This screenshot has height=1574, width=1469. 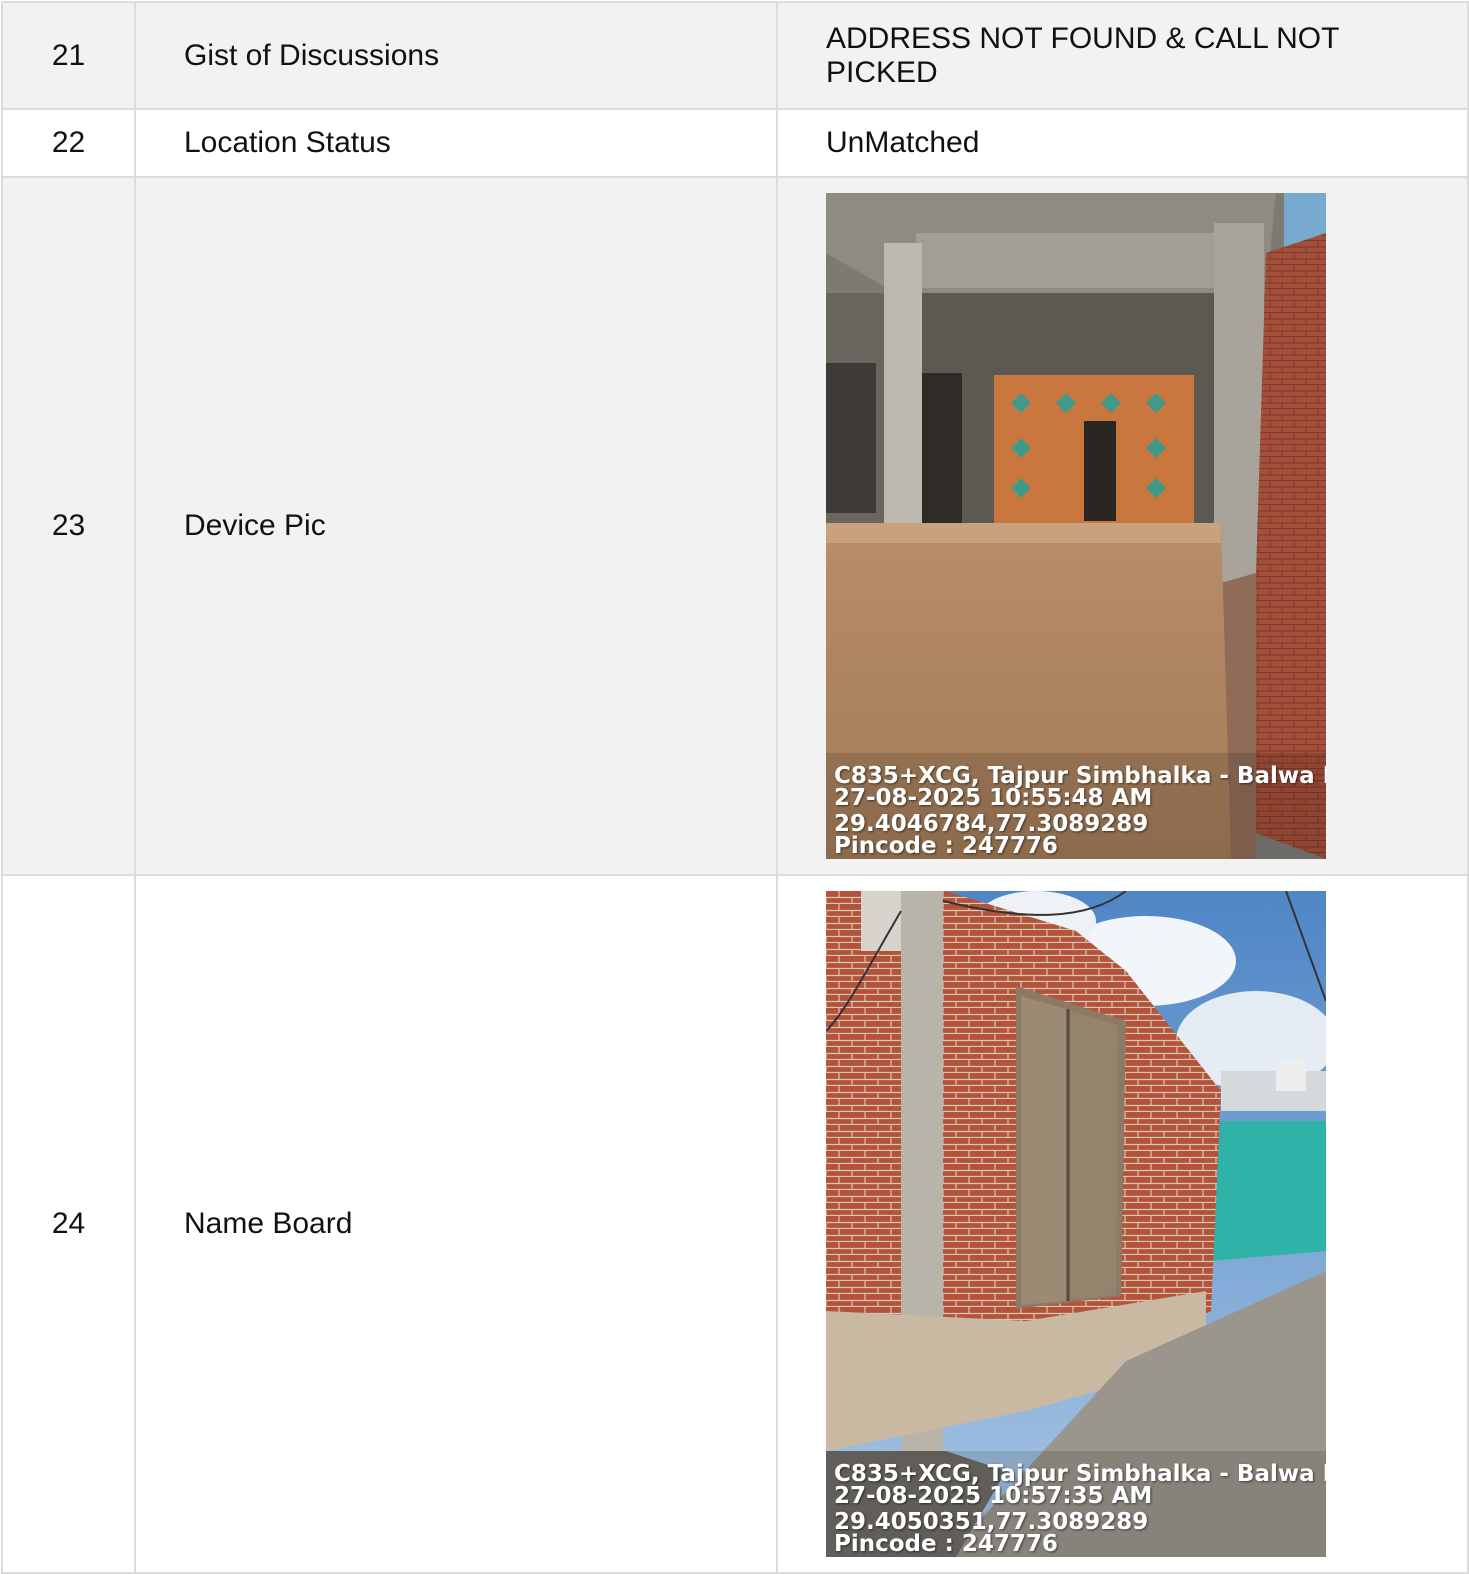 I want to click on row-label: Location Status, so click(x=456, y=143).